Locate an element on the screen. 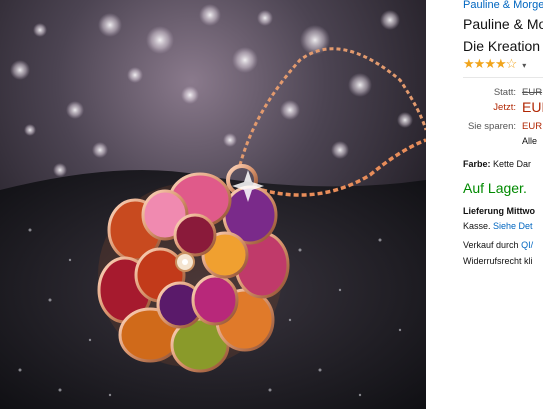  list-price-label: Statt: is located at coordinates (504, 92).